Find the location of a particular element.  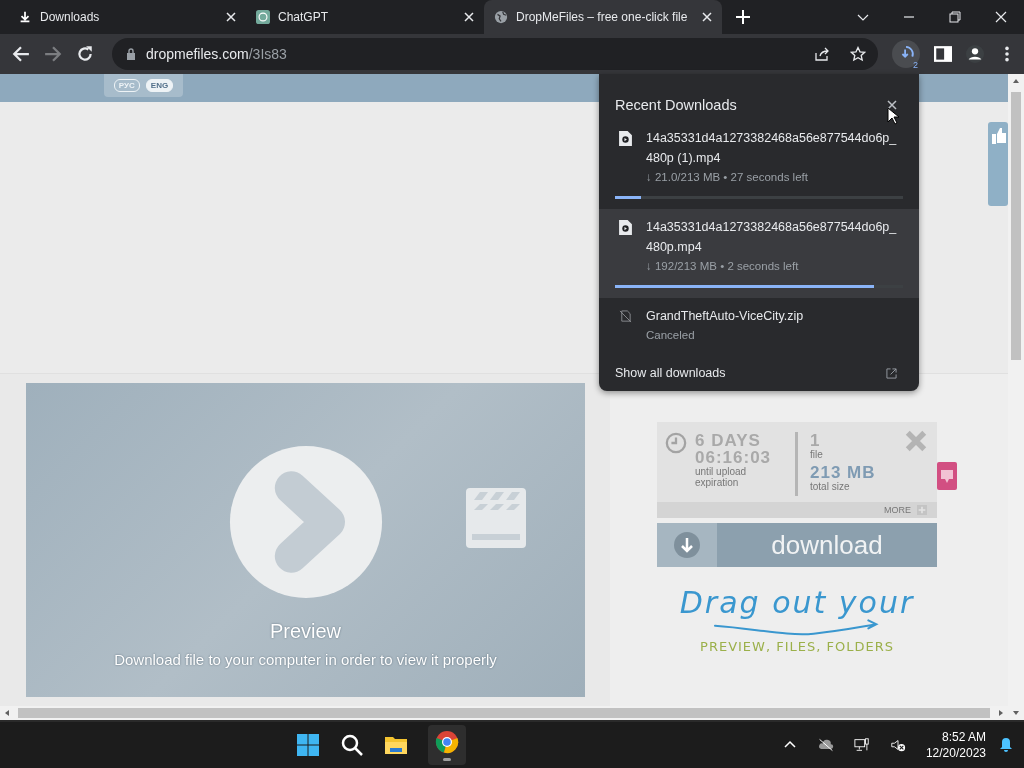

preview-title: Preview is located at coordinates (305, 631).